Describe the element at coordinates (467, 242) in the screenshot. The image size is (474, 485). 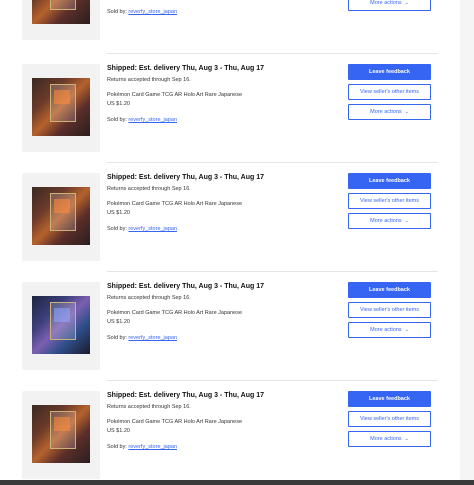
I see `page-right-edge` at that location.